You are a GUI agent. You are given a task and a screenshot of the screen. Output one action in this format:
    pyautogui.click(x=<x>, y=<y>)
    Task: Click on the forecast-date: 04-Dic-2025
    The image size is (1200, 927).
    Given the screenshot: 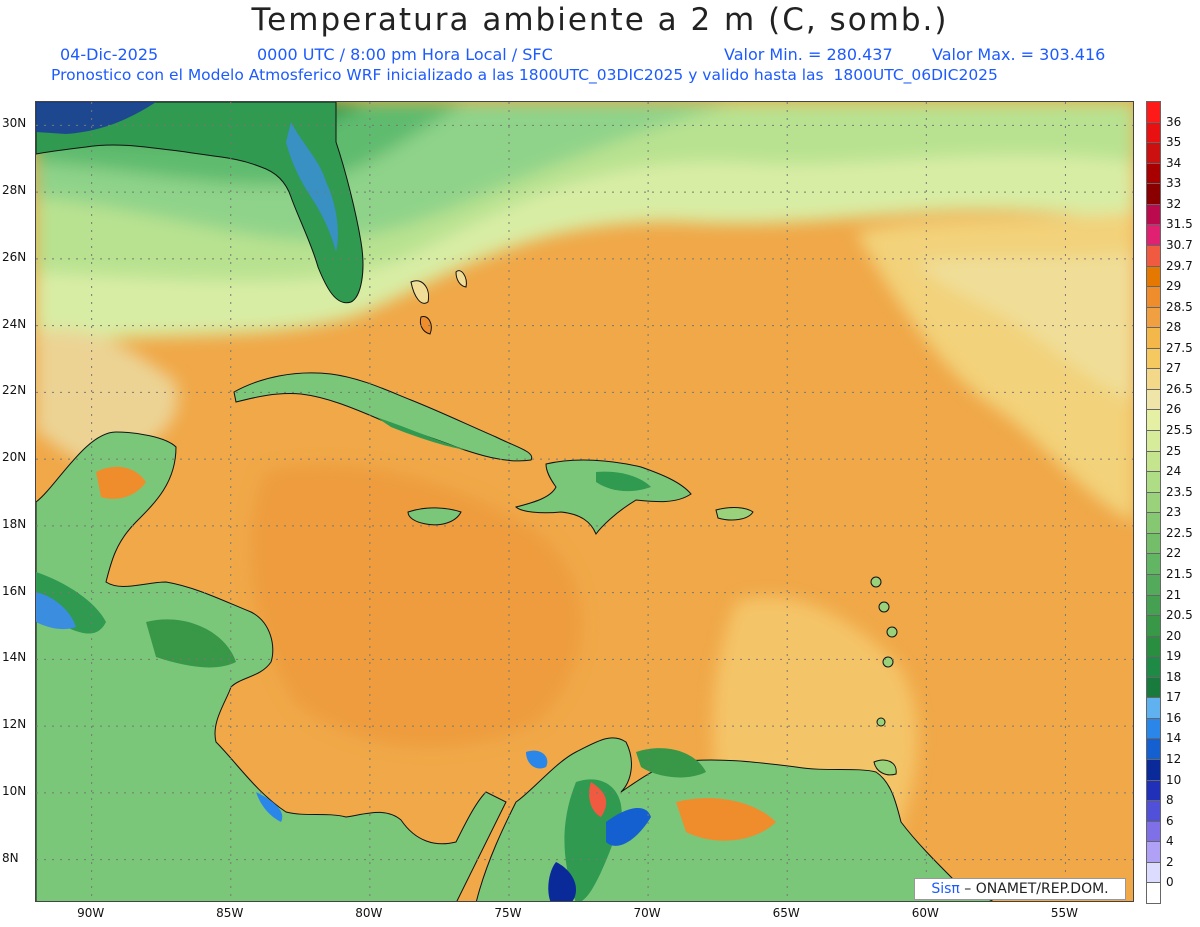 What is the action you would take?
    pyautogui.click(x=109, y=54)
    